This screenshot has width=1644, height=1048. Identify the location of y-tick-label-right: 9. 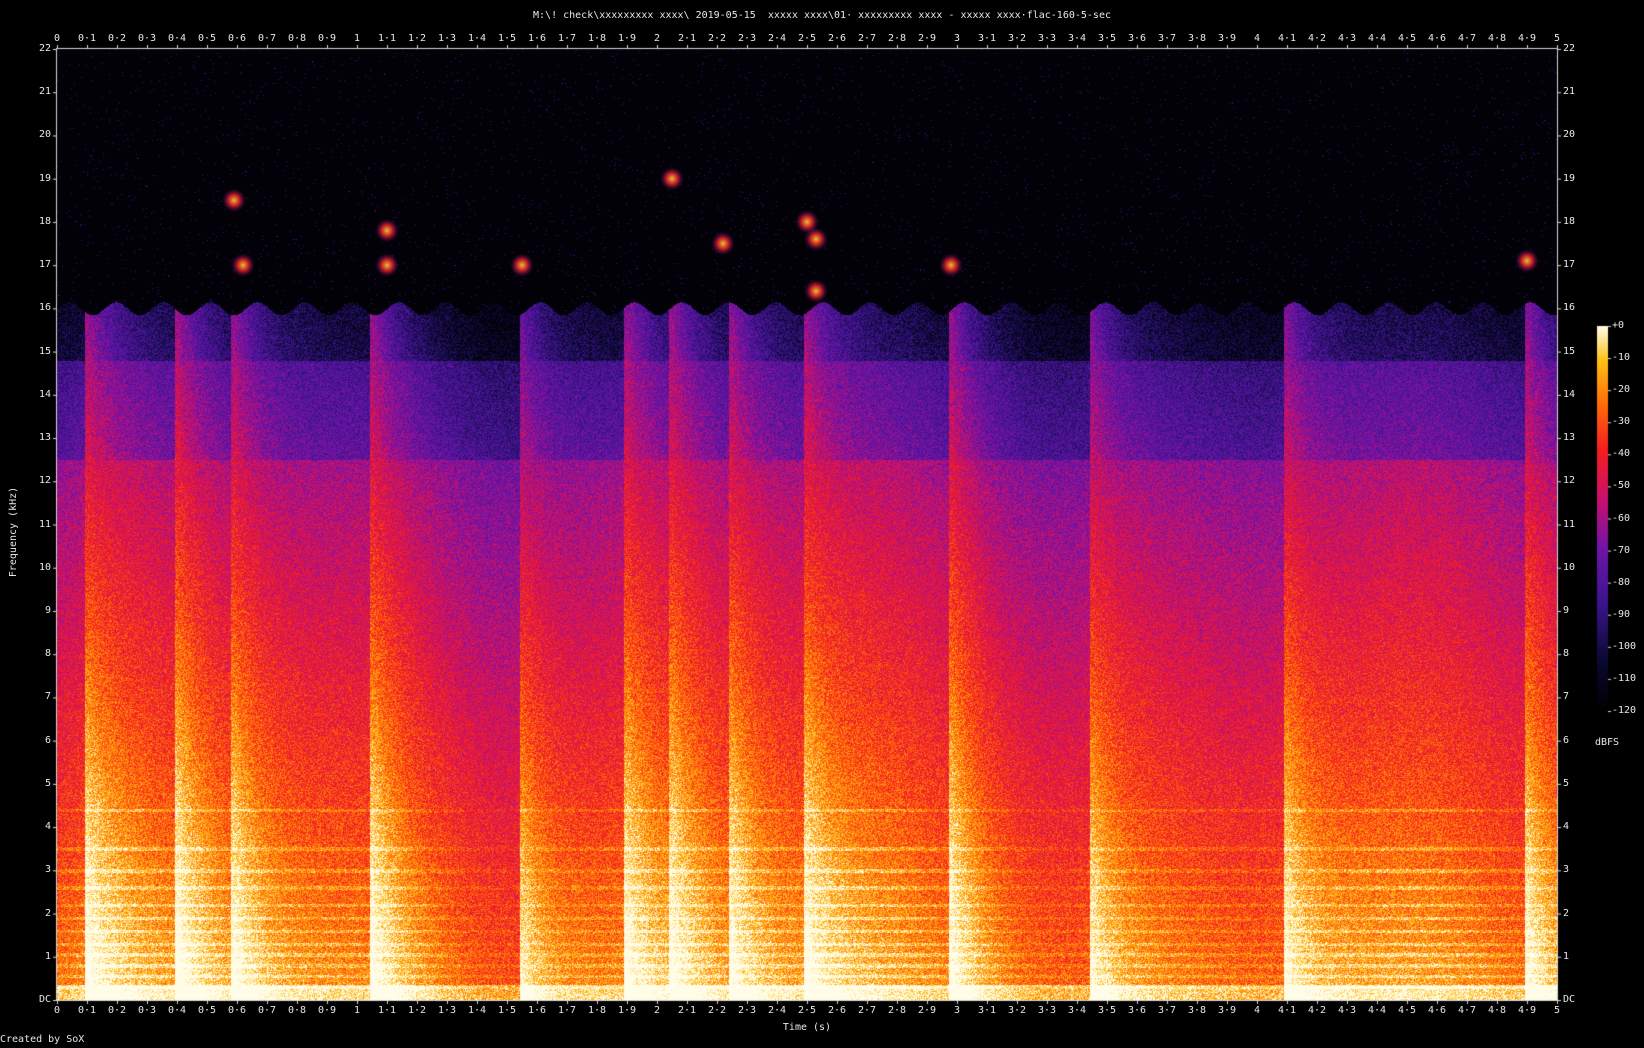
(1566, 610).